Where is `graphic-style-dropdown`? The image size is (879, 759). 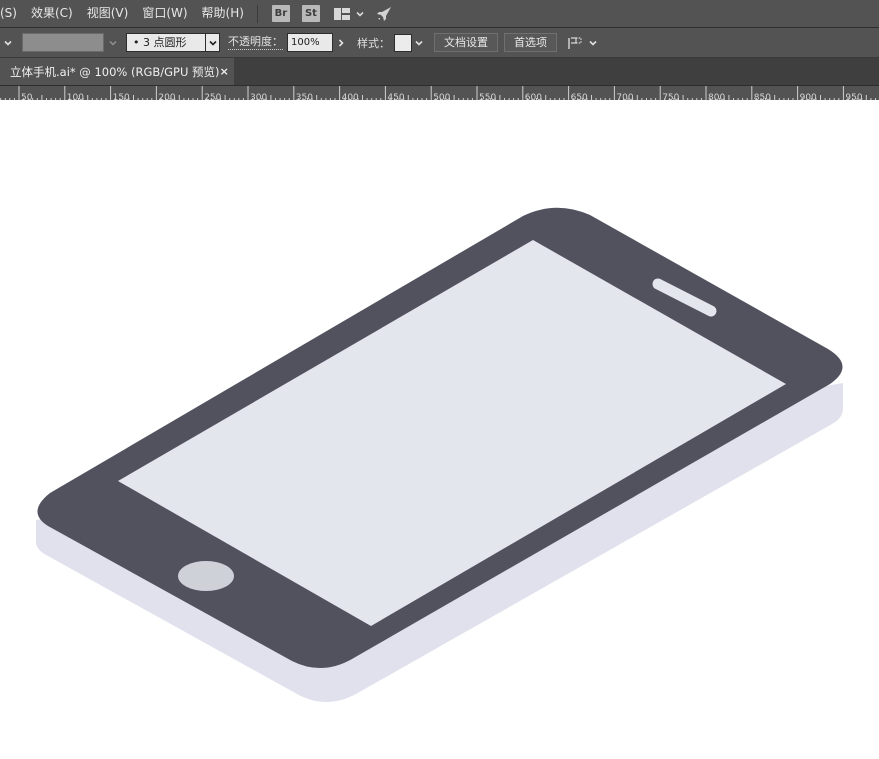
graphic-style-dropdown is located at coordinates (419, 42).